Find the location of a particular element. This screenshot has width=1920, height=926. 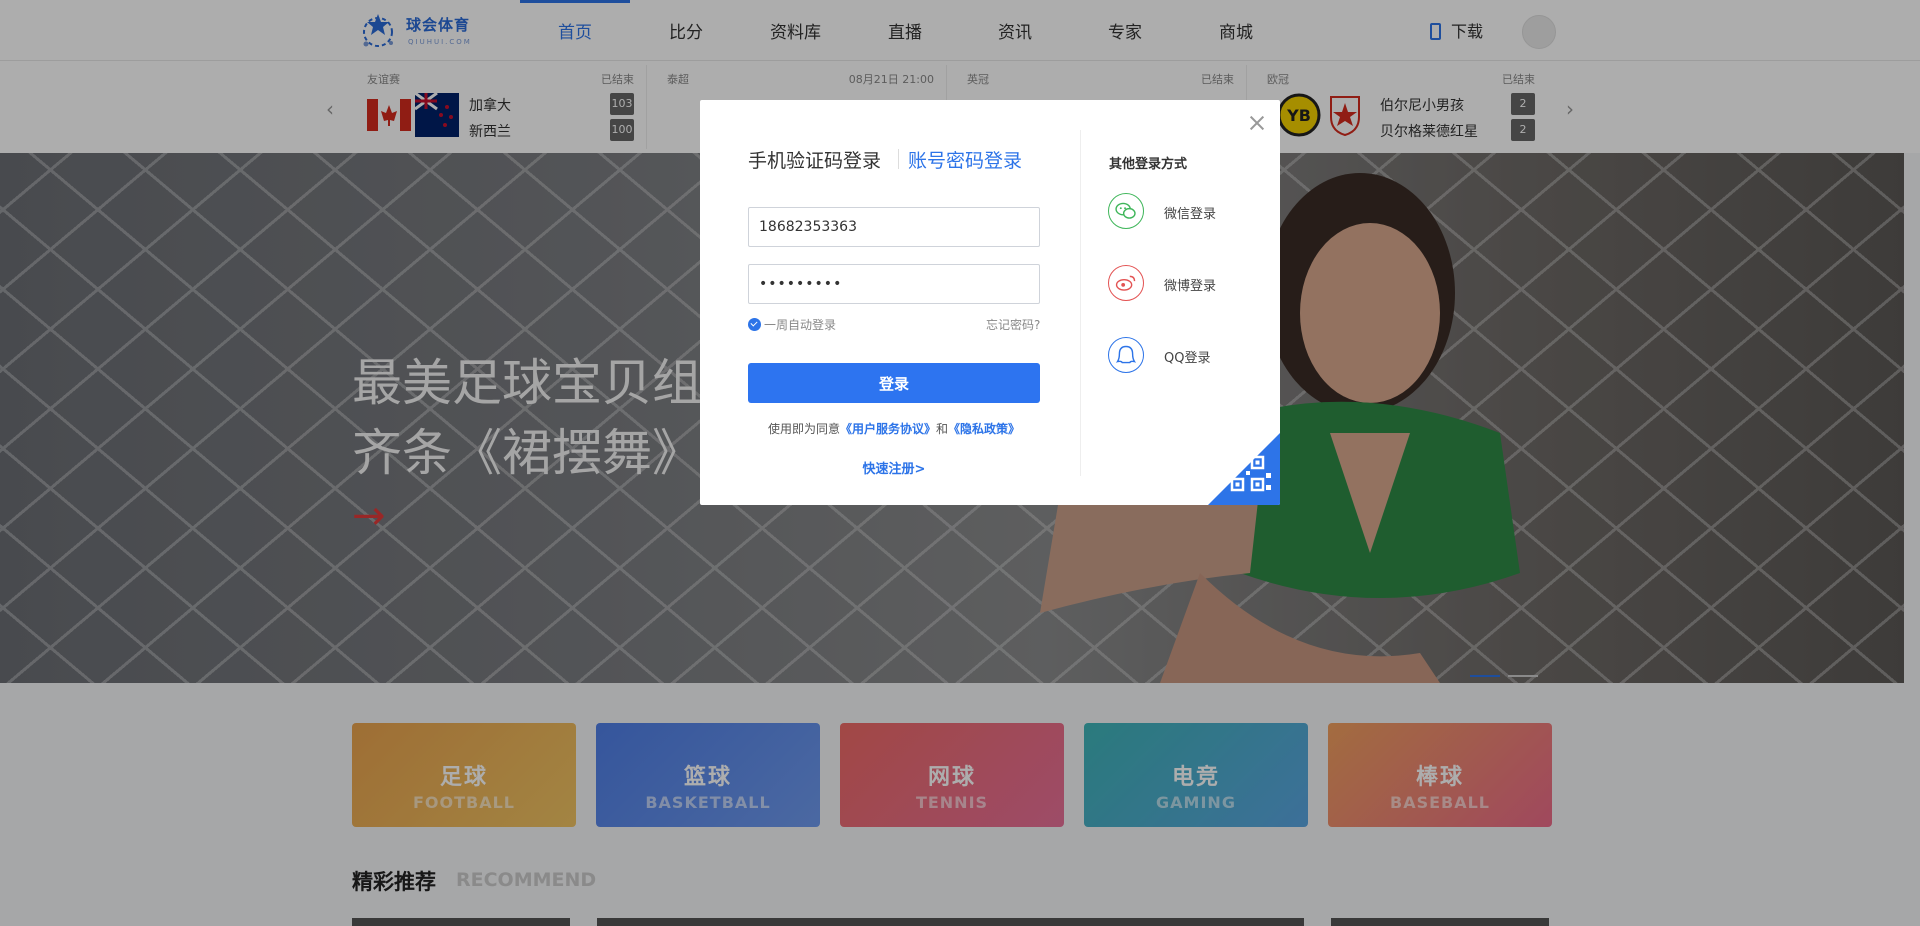

qq-icon is located at coordinates (1126, 355).